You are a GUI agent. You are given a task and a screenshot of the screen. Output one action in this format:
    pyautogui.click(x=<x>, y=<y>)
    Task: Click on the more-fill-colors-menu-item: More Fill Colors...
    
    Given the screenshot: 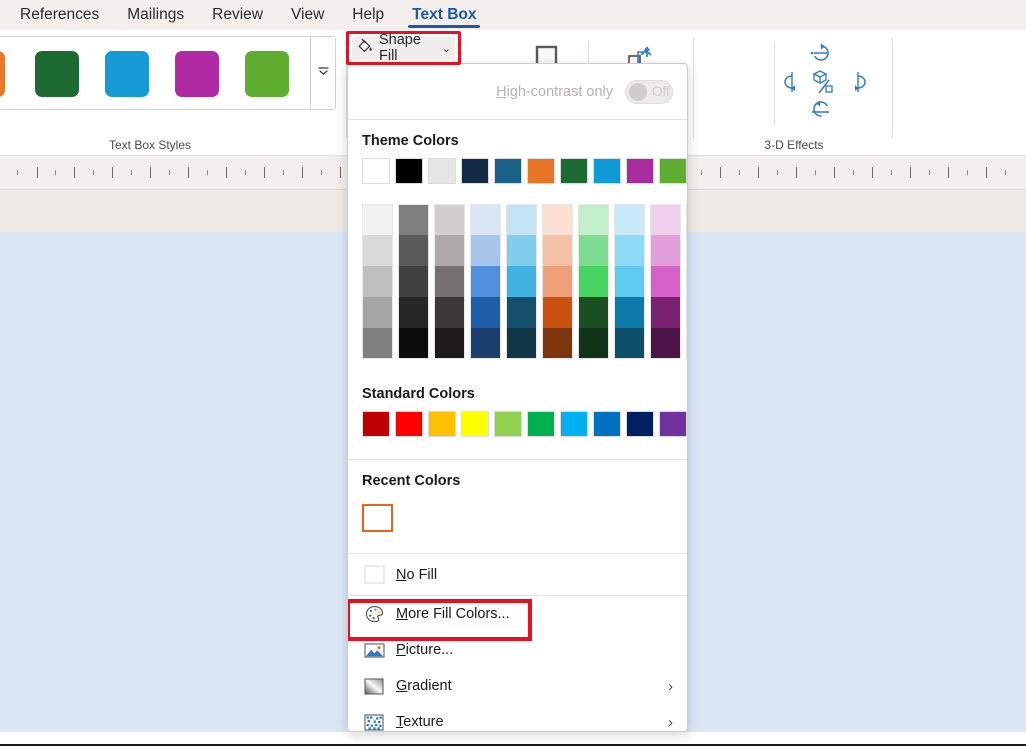 What is the action you would take?
    pyautogui.click(x=517, y=614)
    